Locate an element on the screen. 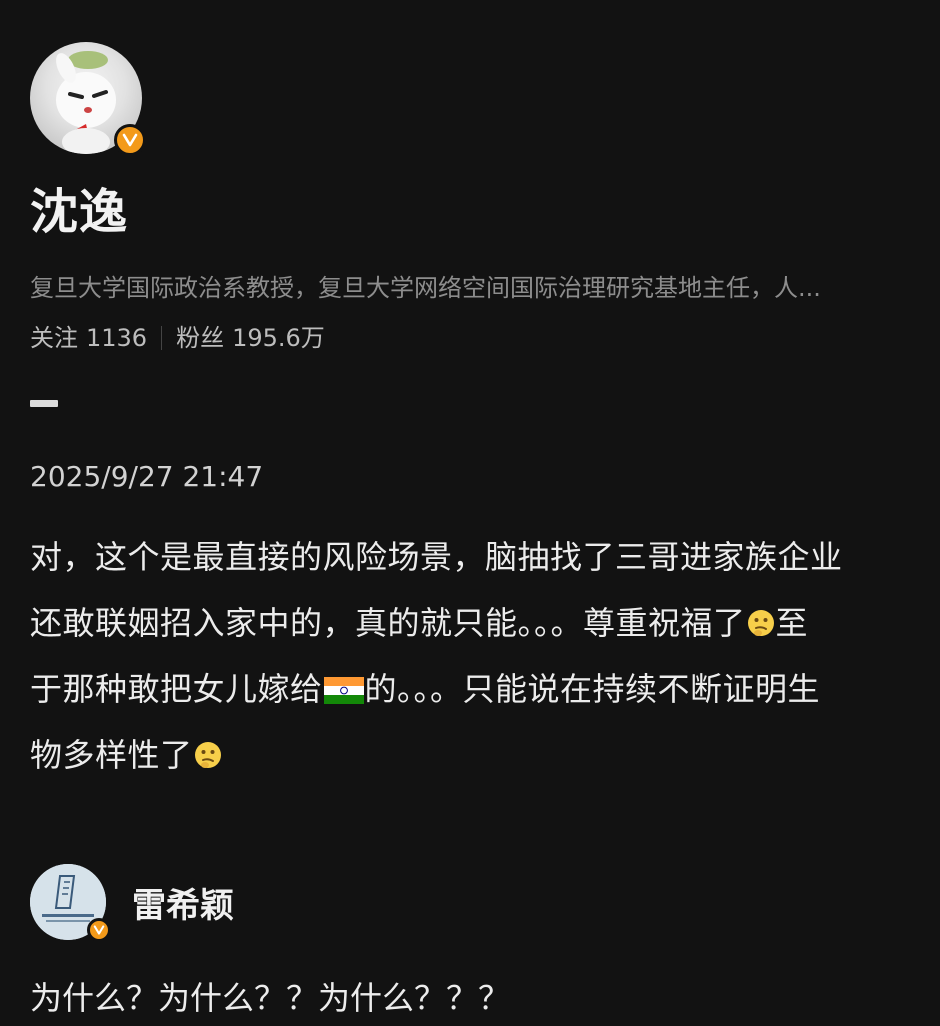  followers-label: 粉丝 is located at coordinates (200, 338).